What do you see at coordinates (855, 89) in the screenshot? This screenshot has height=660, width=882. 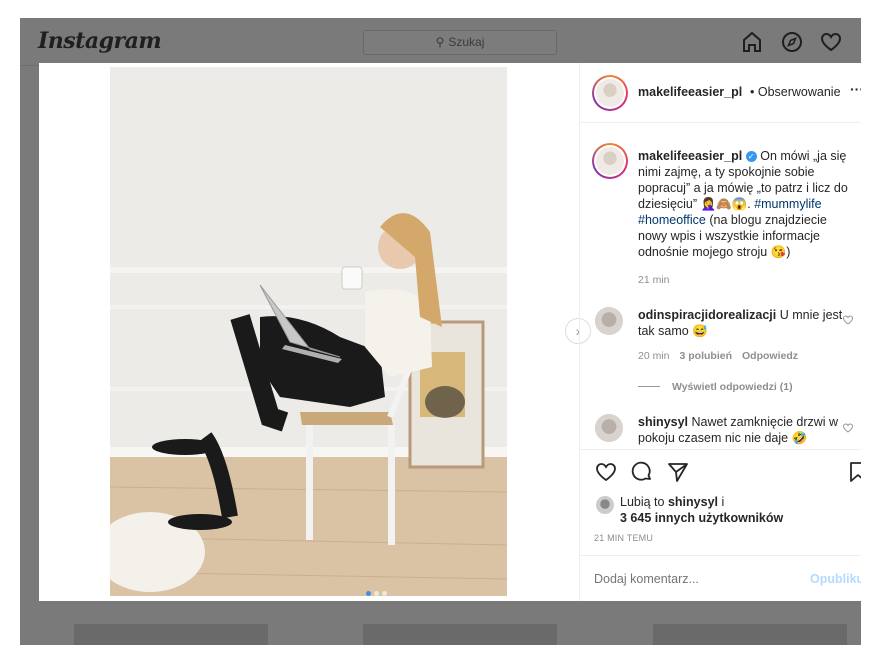 I see `more-options-icon: ···` at bounding box center [855, 89].